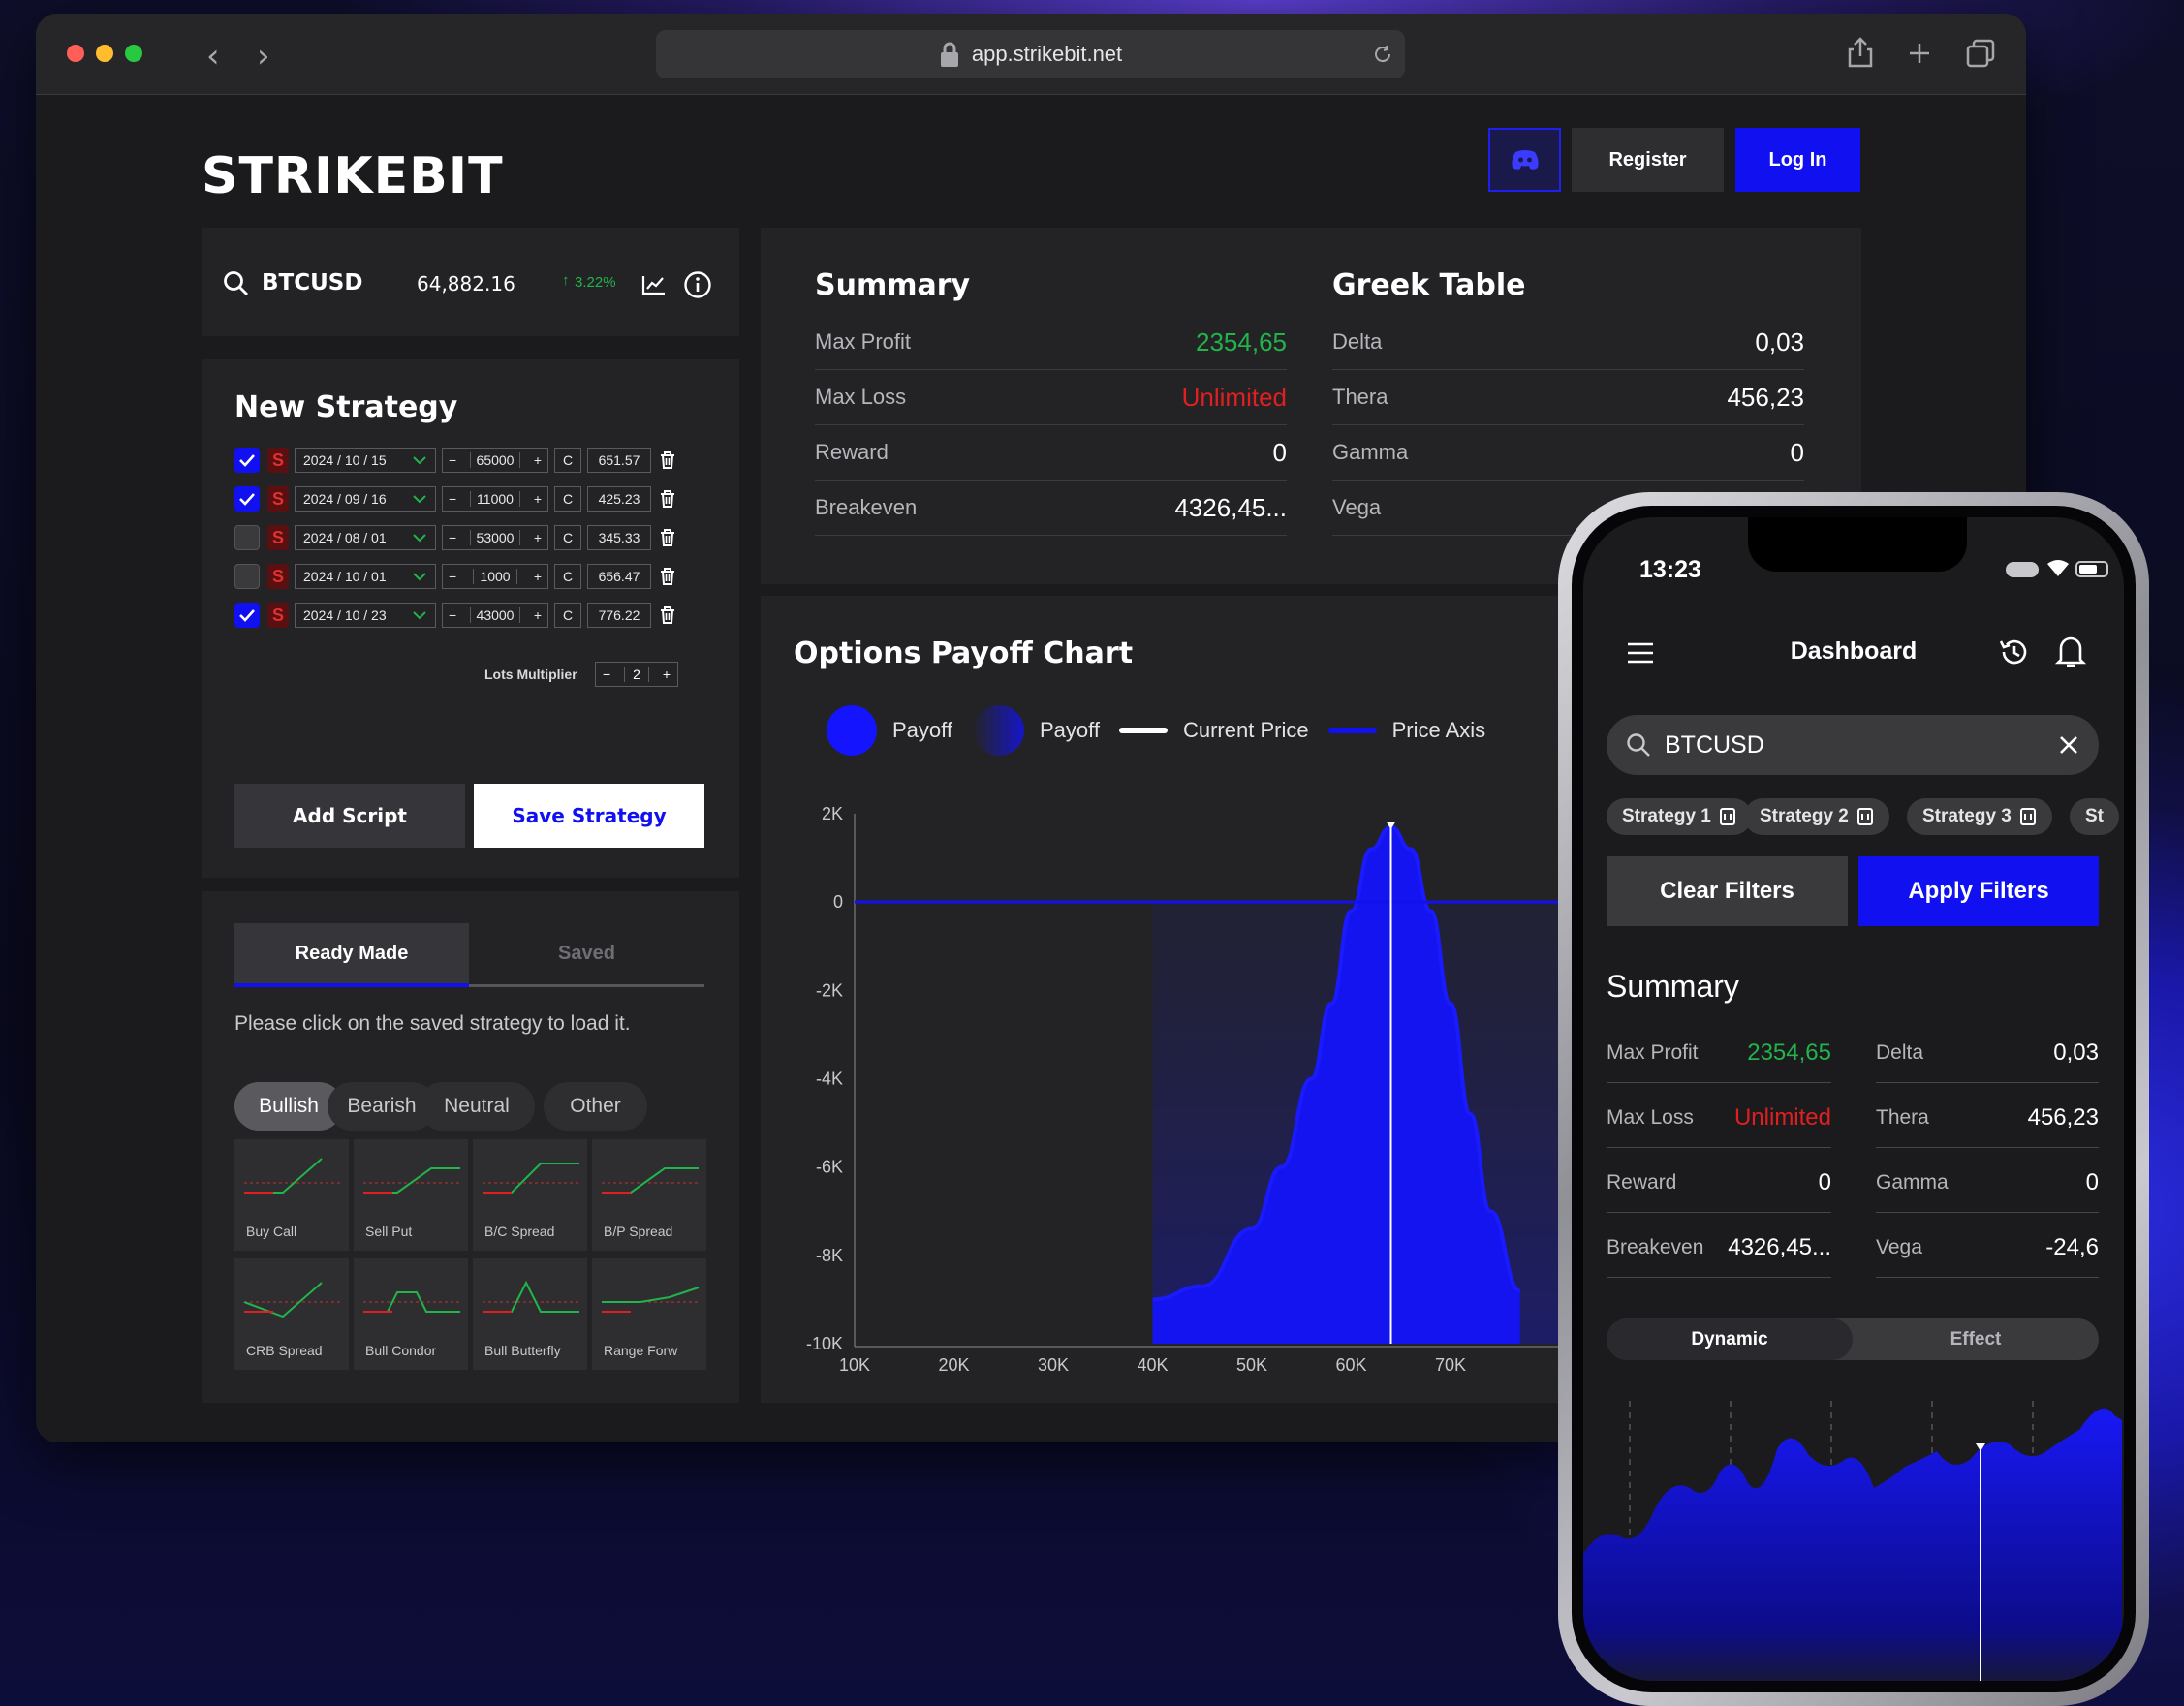 Image resolution: width=2184 pixels, height=1706 pixels. What do you see at coordinates (1030, 54) in the screenshot?
I see `address-bar: app.strikebit.net` at bounding box center [1030, 54].